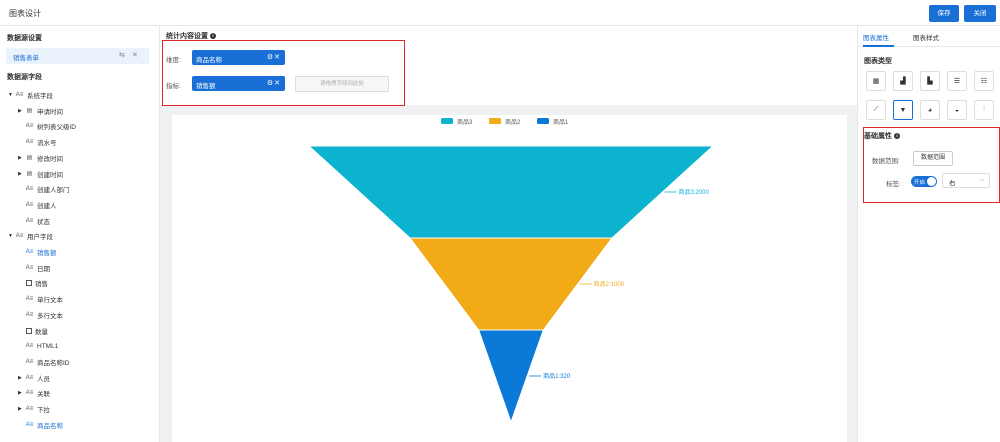  What do you see at coordinates (53, 363) in the screenshot?
I see `field-label: 商品名称ID` at bounding box center [53, 363].